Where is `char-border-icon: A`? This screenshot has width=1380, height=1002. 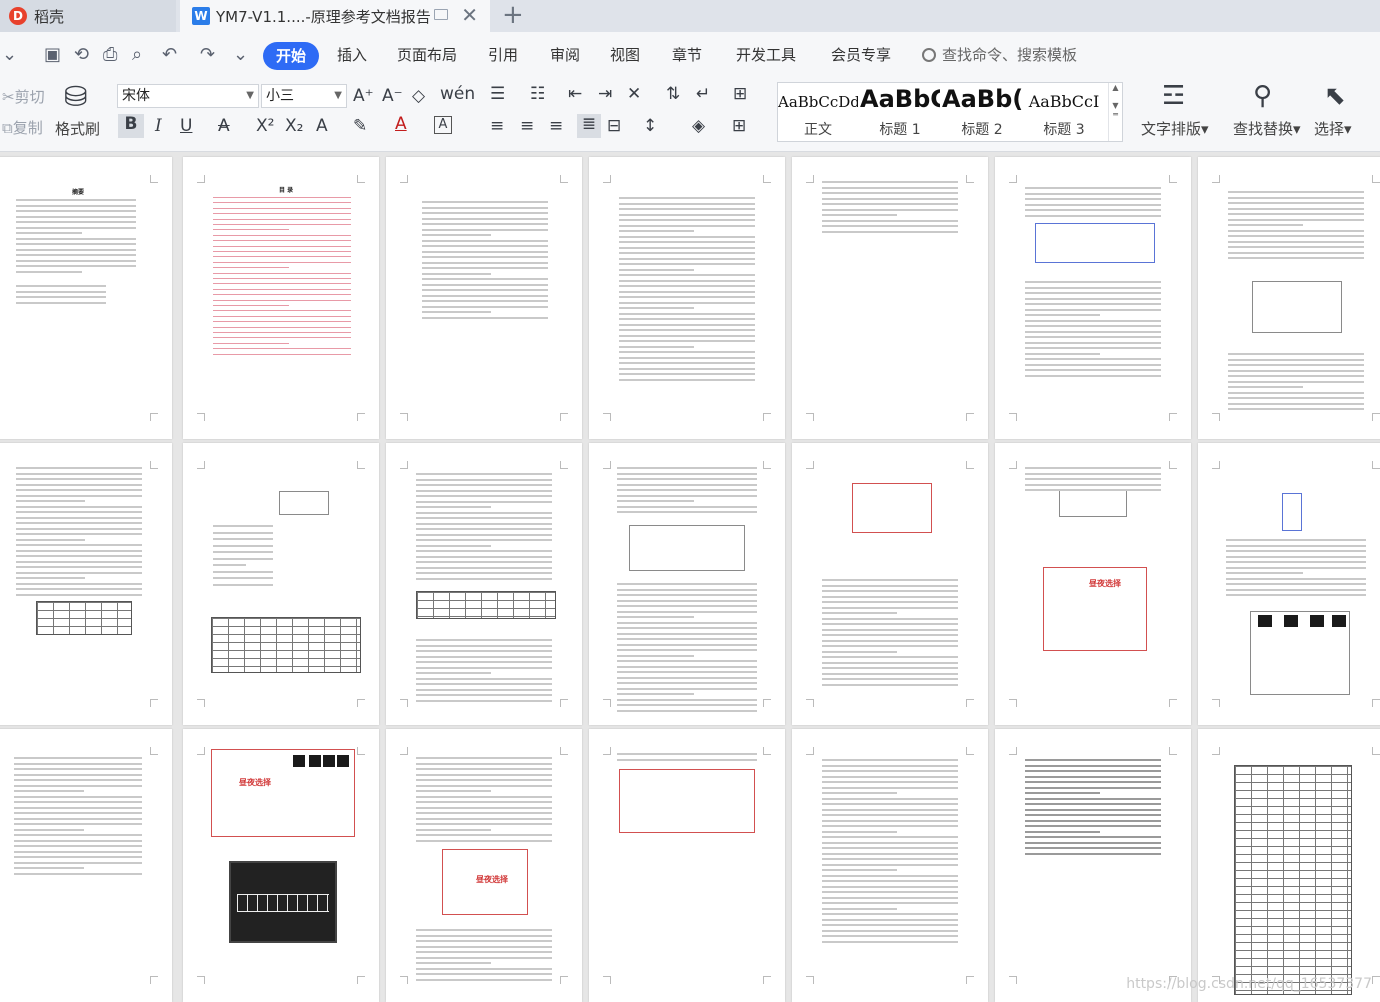 char-border-icon: A is located at coordinates (443, 125).